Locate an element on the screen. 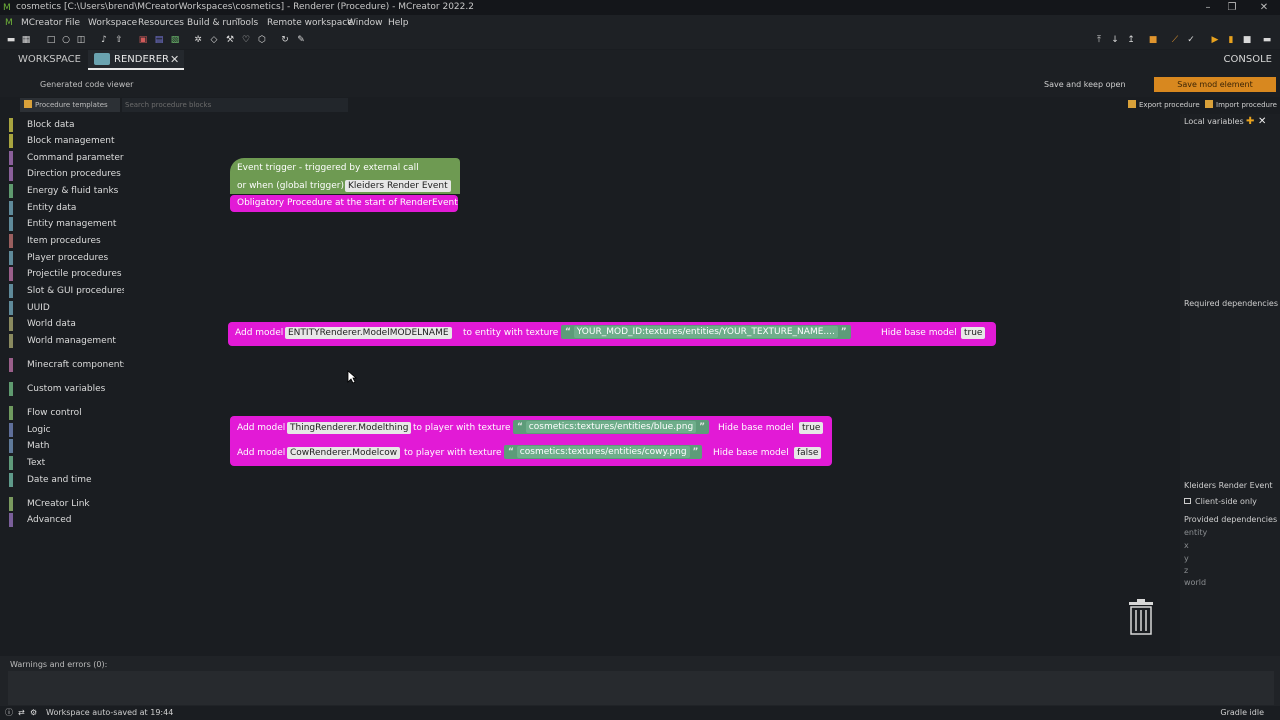 This screenshot has height=720, width=1280. model-field: ThingRenderer.Modelthing is located at coordinates (349, 428).